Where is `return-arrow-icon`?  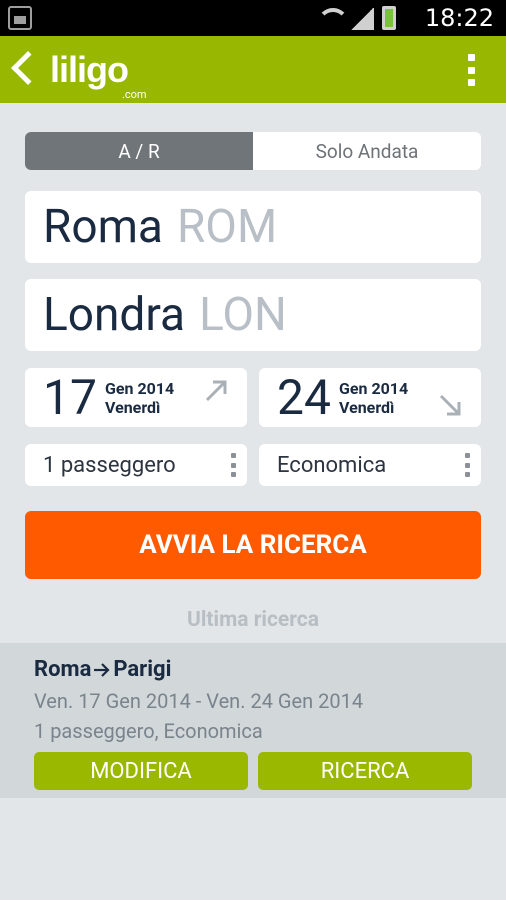
return-arrow-icon is located at coordinates (450, 405).